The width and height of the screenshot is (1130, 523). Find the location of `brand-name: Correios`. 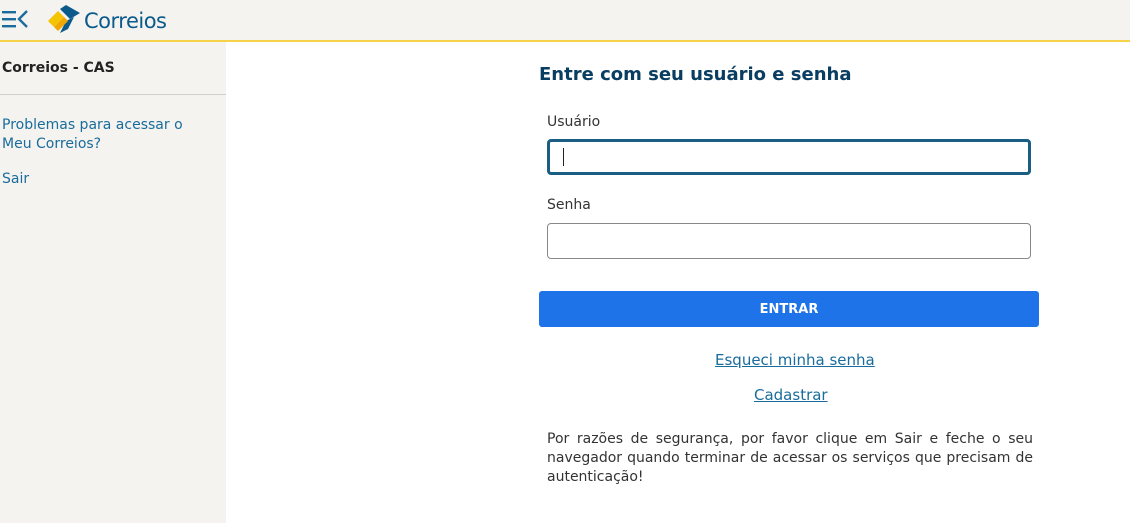

brand-name: Correios is located at coordinates (125, 21).